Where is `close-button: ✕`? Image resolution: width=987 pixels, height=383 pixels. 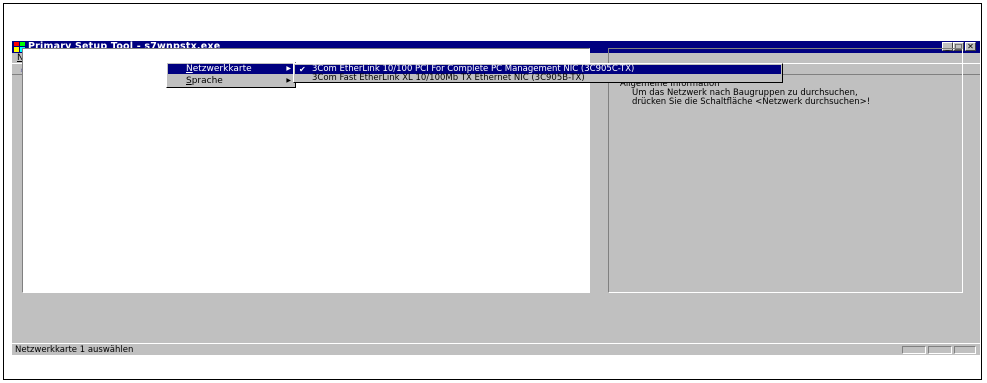
close-button: ✕ is located at coordinates (970, 46).